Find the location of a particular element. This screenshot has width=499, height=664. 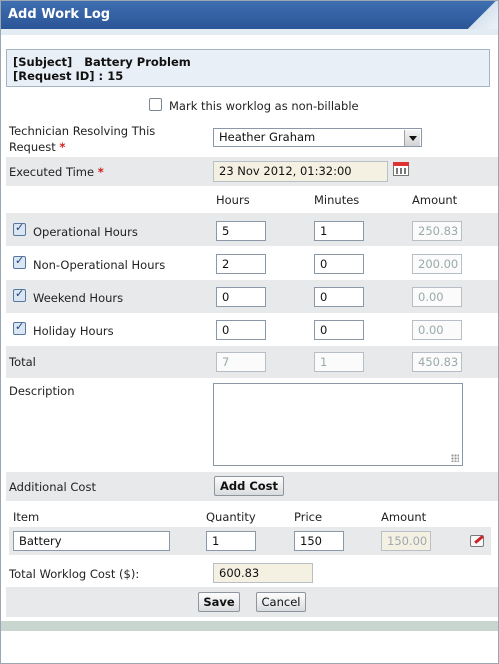

weekend-amount-field: 0.00 is located at coordinates (437, 297).